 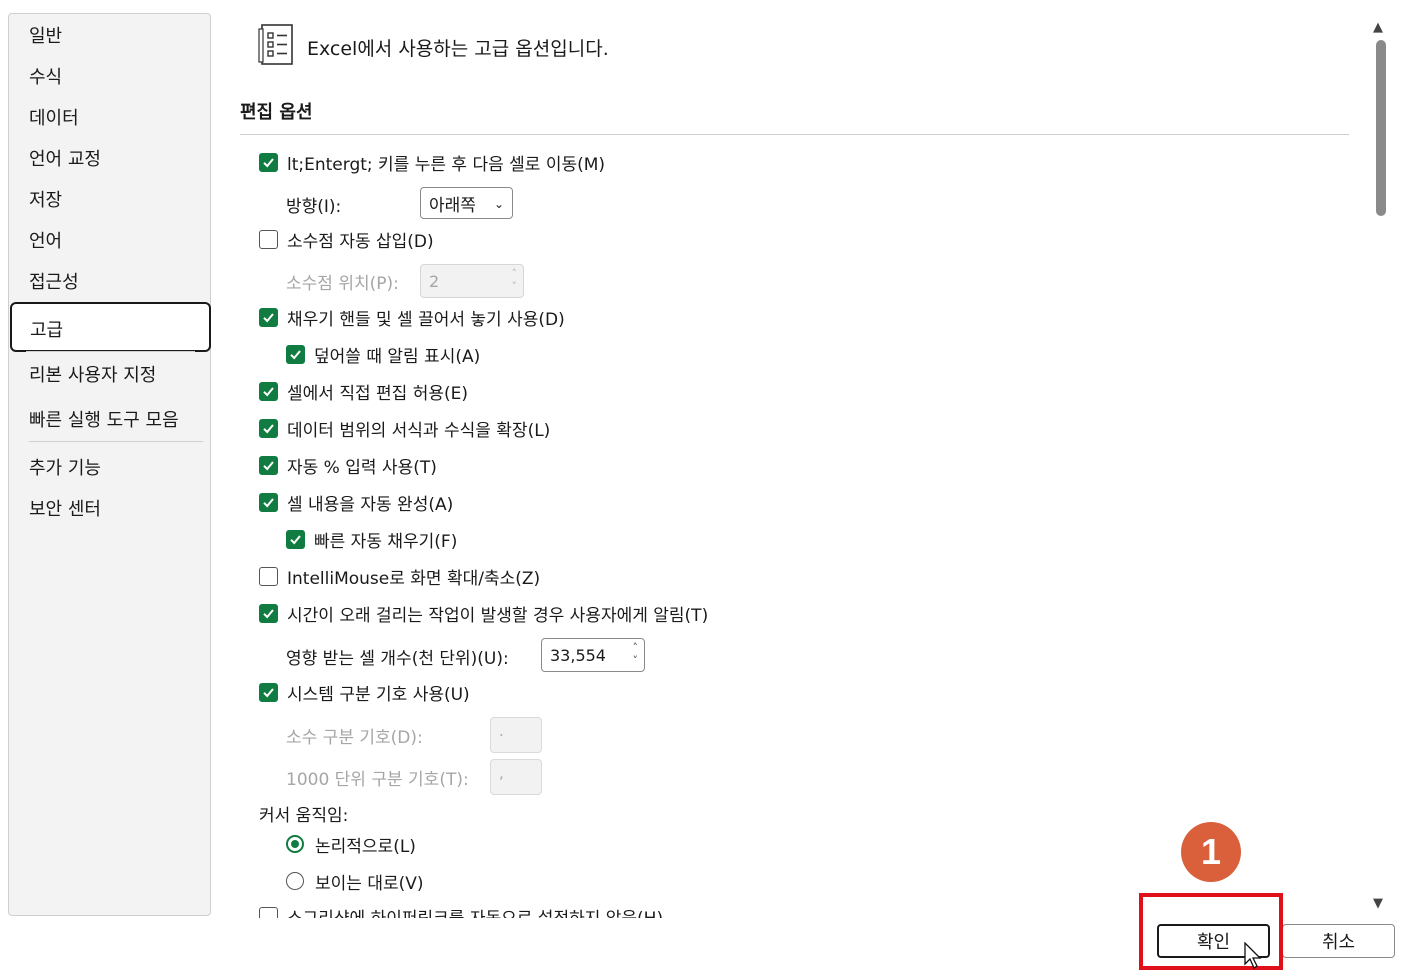 I want to click on option-label: 자동 % 입력 사용(T), so click(x=362, y=467).